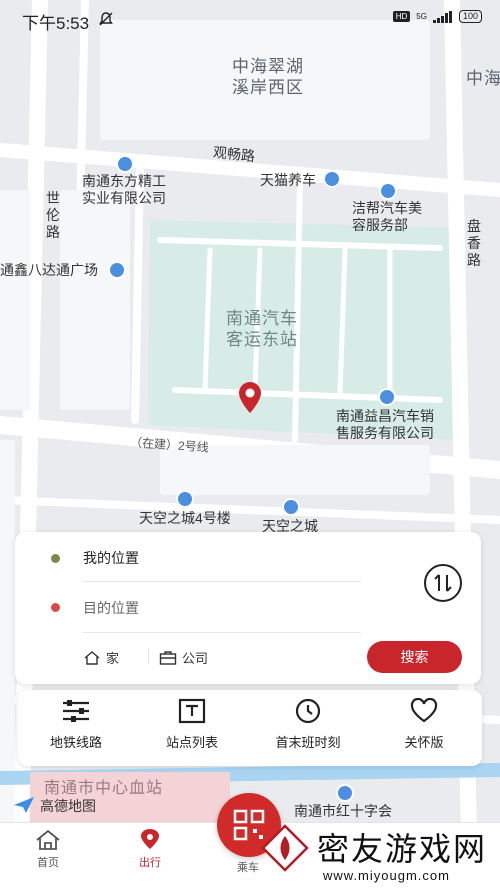 Image resolution: width=500 pixels, height=889 pixels. I want to click on district-label: 中海翠湖 溪岸西区, so click(268, 77).